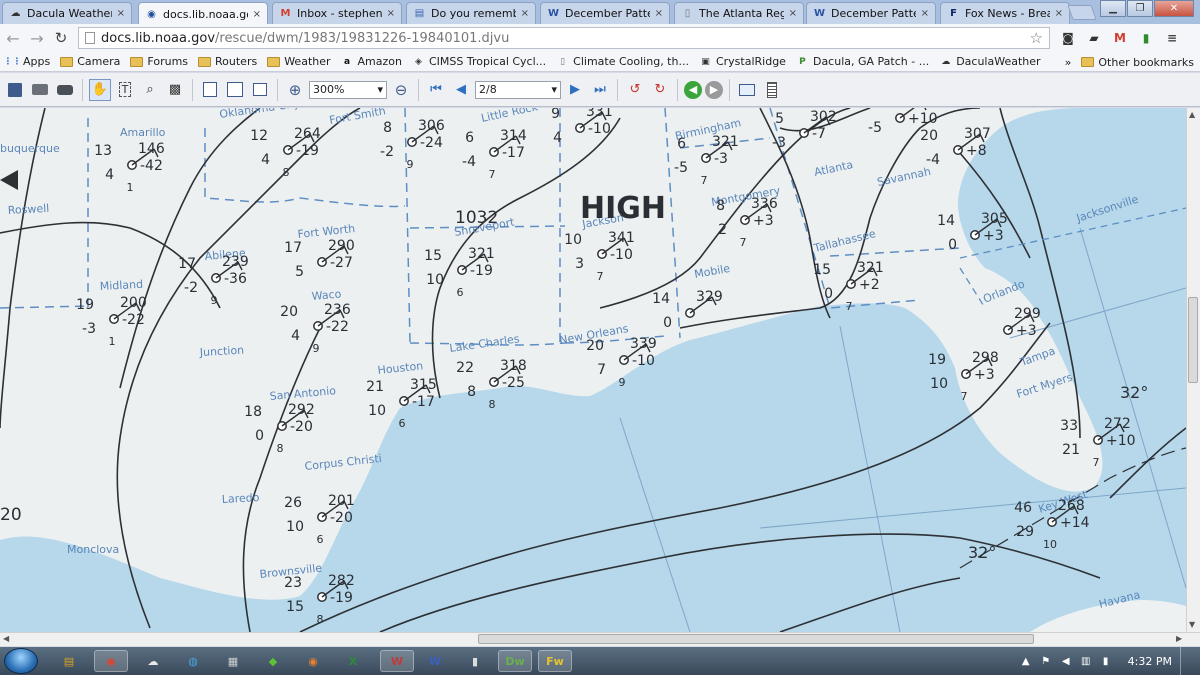 This screenshot has height=675, width=1200. What do you see at coordinates (203, 13) in the screenshot?
I see `browser-tab: ◉ docs.lib.noaa.gov ×` at bounding box center [203, 13].